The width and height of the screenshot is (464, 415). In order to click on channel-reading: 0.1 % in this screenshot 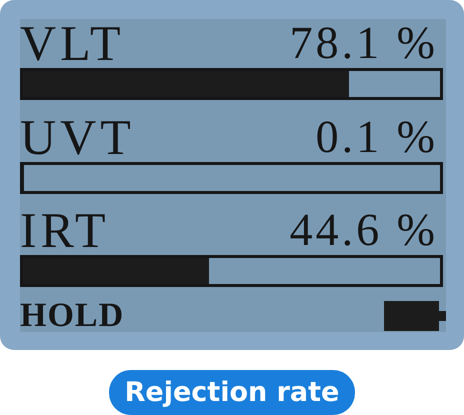, I will do `click(377, 136)`.